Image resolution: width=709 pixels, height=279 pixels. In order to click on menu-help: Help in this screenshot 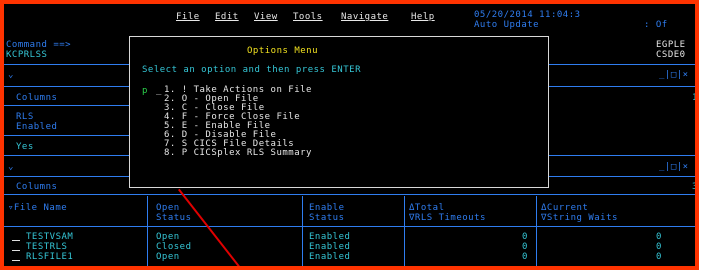, I will do `click(423, 17)`.